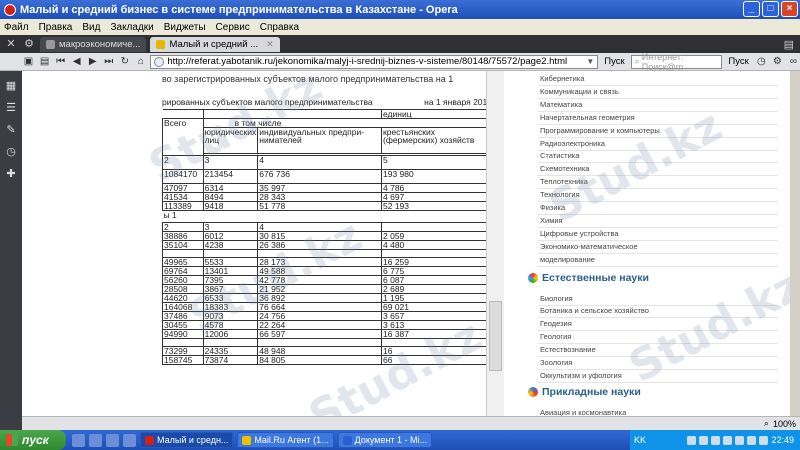 This screenshot has width=800, height=450. What do you see at coordinates (183, 176) in the screenshot?
I see `table-cell: 1084170` at bounding box center [183, 176].